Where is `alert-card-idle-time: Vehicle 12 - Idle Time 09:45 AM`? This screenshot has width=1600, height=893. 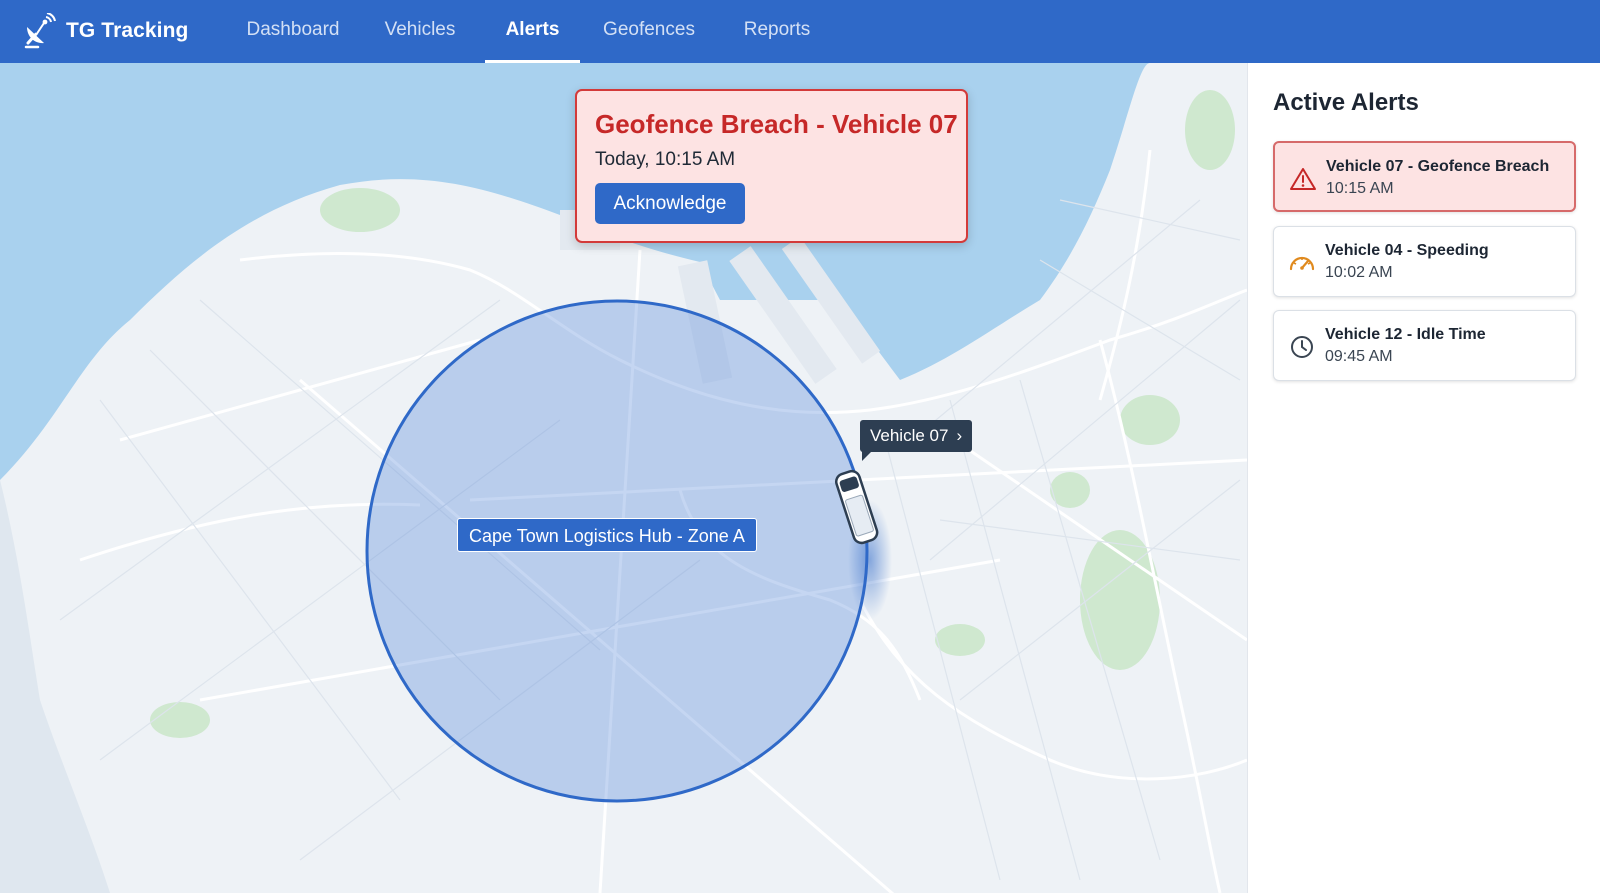 alert-card-idle-time: Vehicle 12 - Idle Time 09:45 AM is located at coordinates (1424, 345).